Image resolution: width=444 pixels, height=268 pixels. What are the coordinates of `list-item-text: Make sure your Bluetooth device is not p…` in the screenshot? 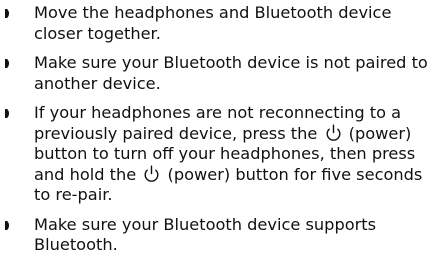 It's located at (231, 73).